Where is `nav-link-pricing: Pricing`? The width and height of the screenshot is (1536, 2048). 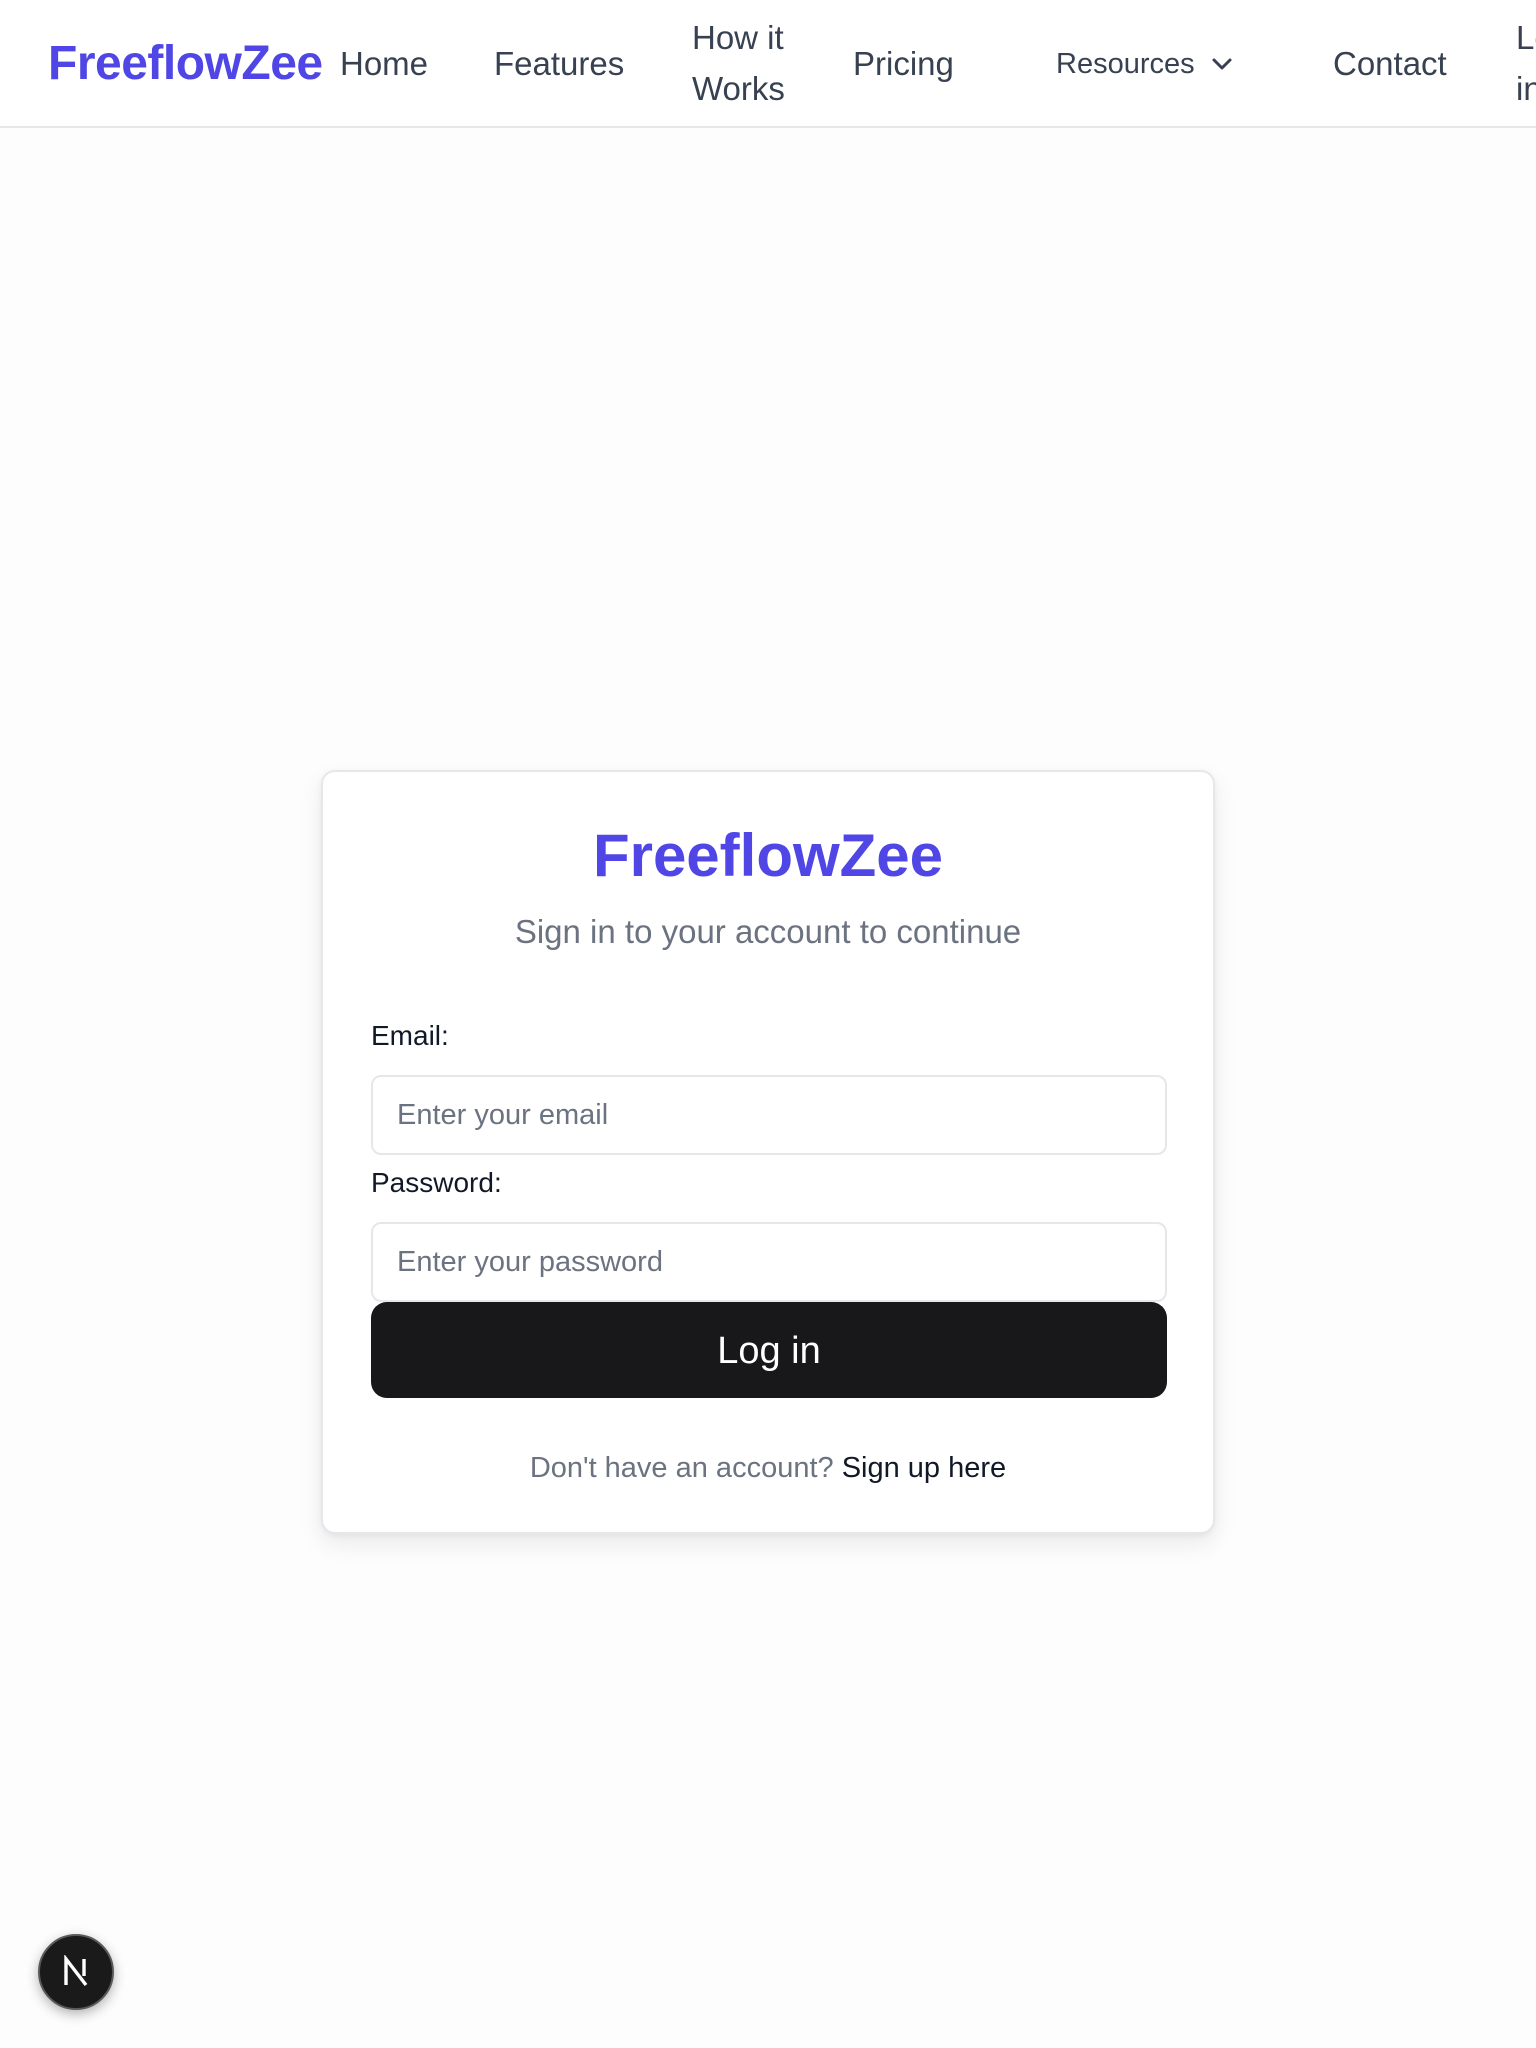 nav-link-pricing: Pricing is located at coordinates (903, 64).